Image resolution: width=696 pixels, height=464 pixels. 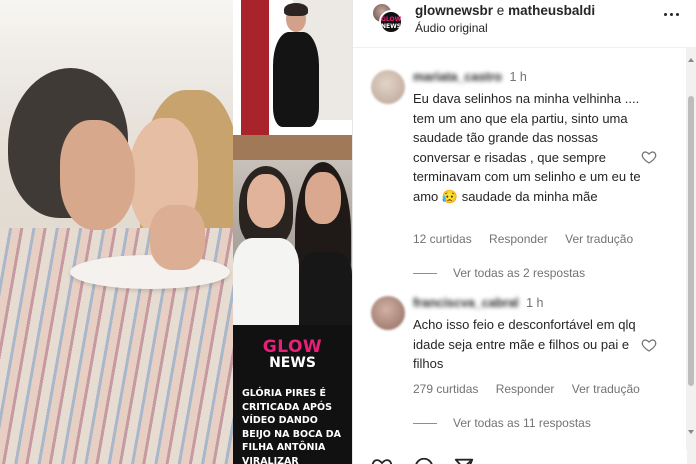 I want to click on comment-username: mariata_castro, so click(x=457, y=77).